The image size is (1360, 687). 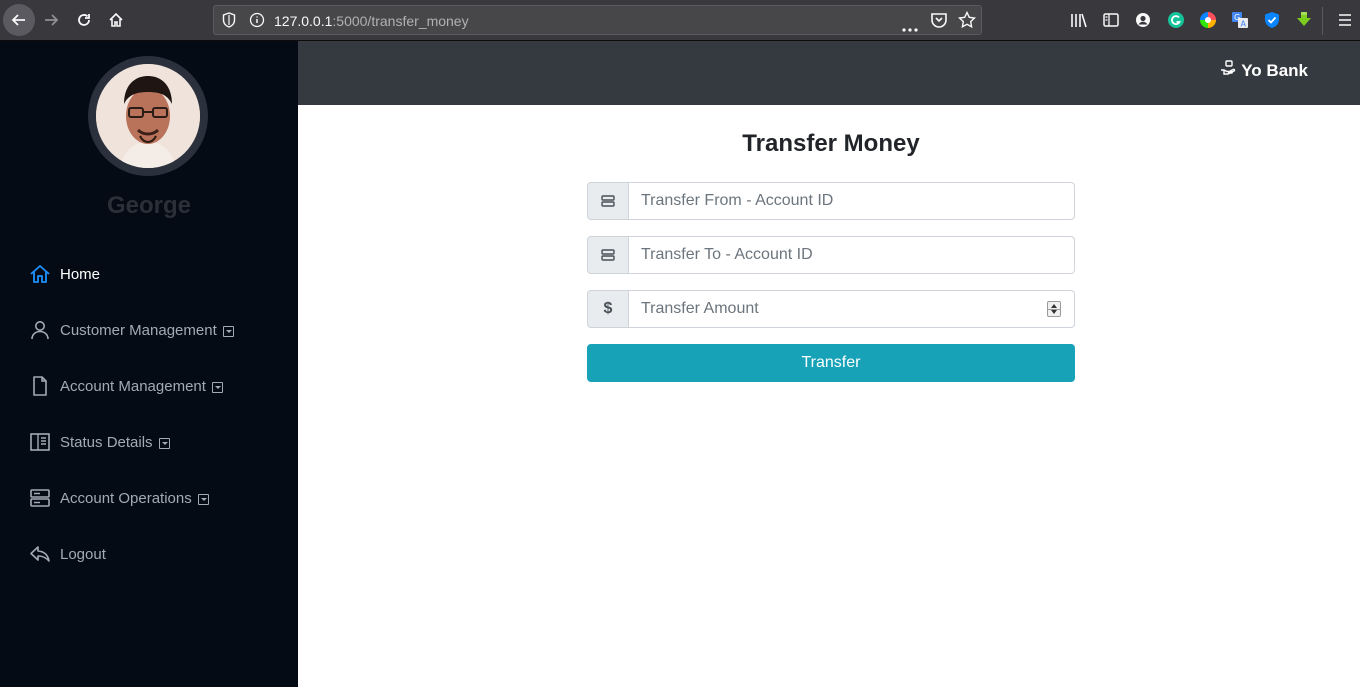 I want to click on sidebar-item-account-management: Account Management, so click(x=149, y=386).